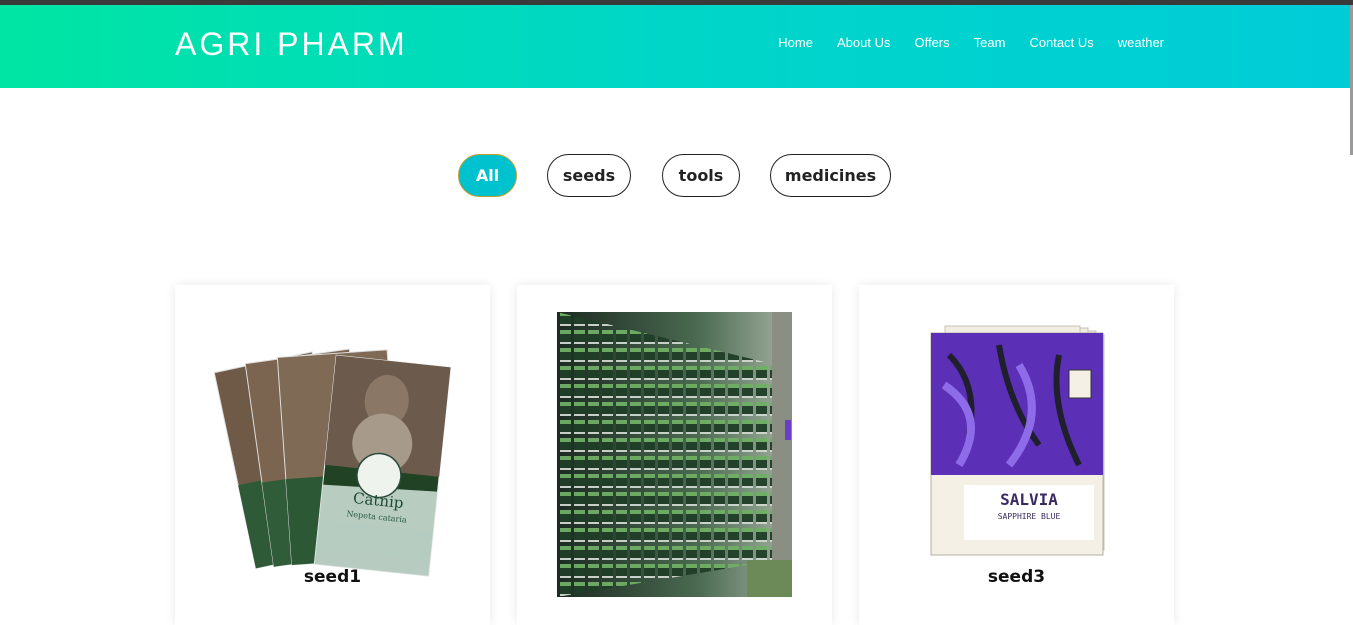 The width and height of the screenshot is (1353, 625). What do you see at coordinates (795, 42) in the screenshot?
I see `nav-home: Home` at bounding box center [795, 42].